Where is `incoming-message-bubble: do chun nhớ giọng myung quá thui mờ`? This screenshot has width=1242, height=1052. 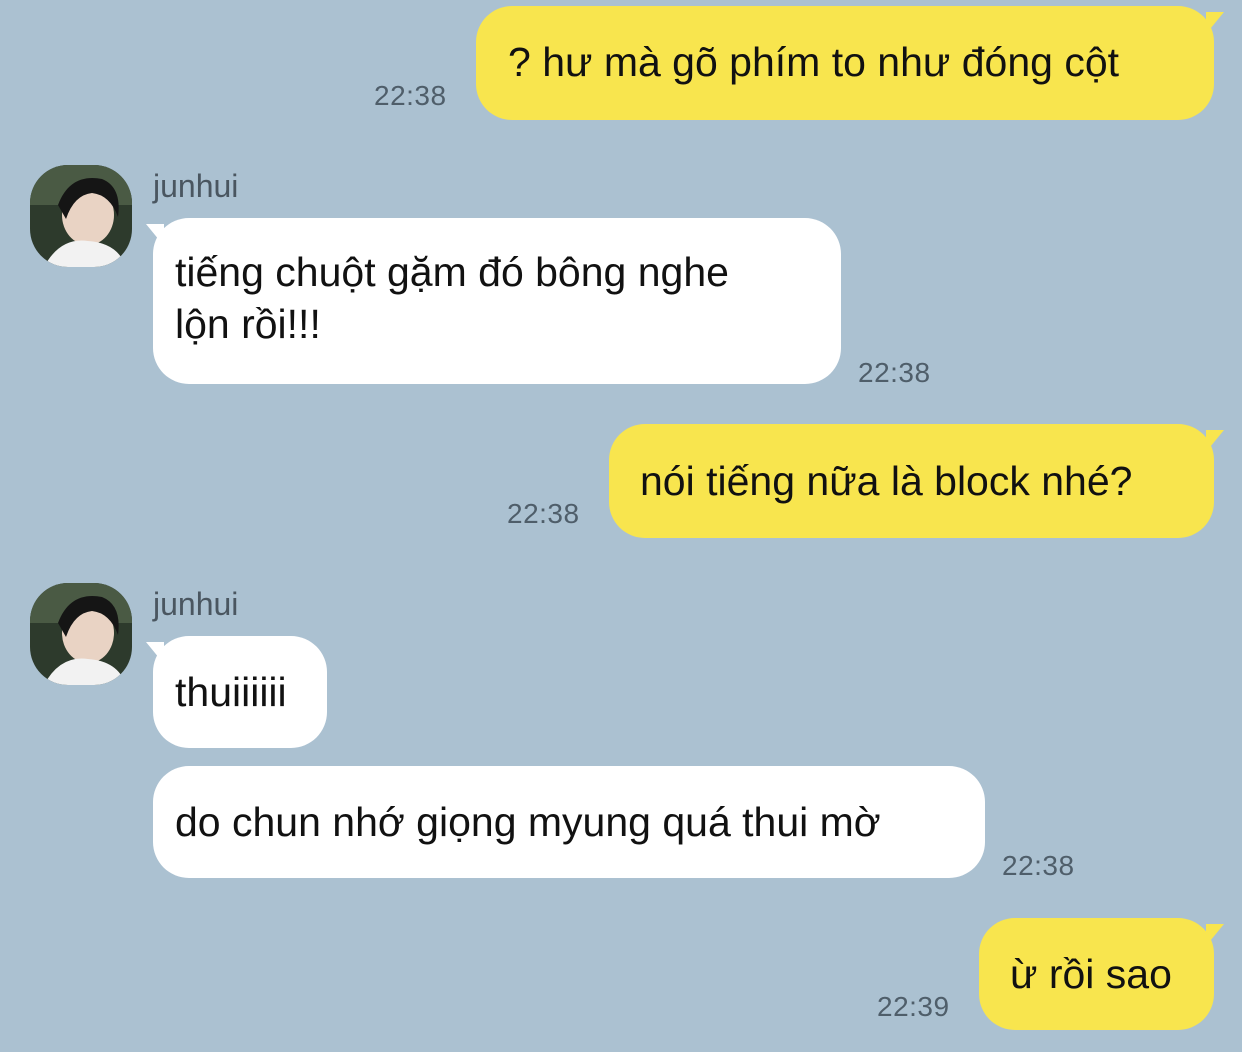
incoming-message-bubble: do chun nhớ giọng myung quá thui mờ is located at coordinates (569, 822).